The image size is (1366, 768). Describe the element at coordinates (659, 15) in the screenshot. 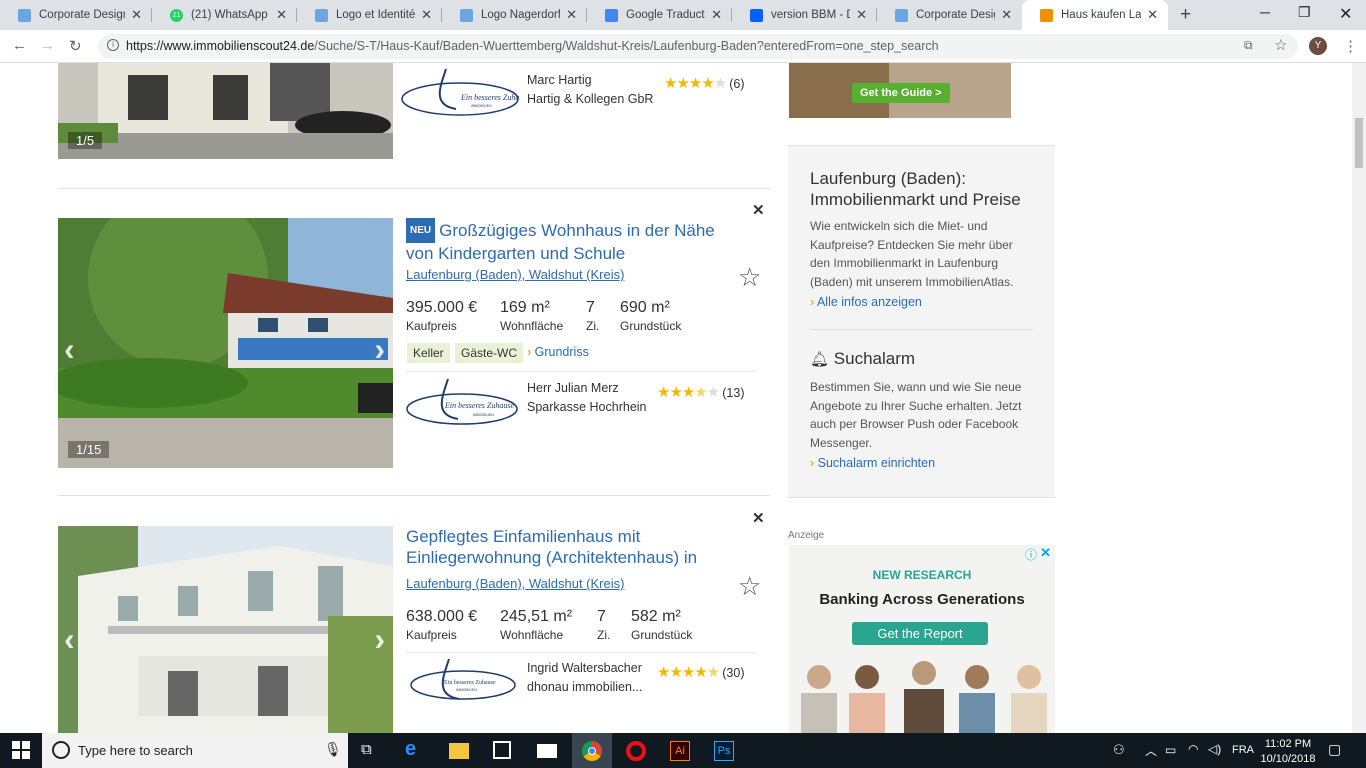

I see `tab-google-traduction: Google Traduction ✕` at that location.